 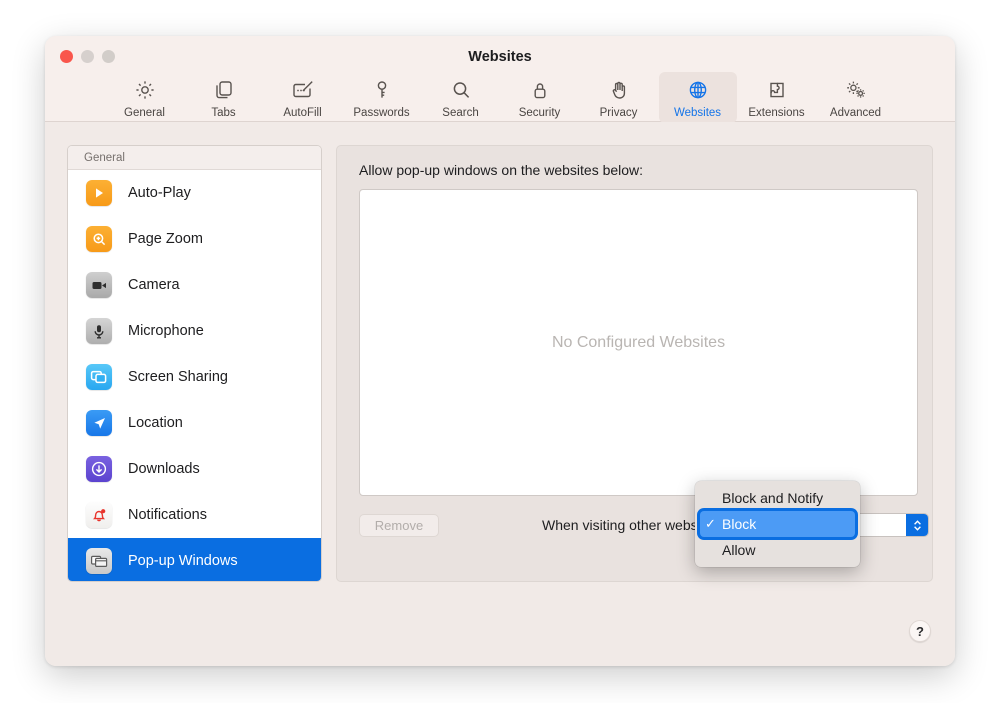 What do you see at coordinates (382, 90) in the screenshot?
I see `key-icon` at bounding box center [382, 90].